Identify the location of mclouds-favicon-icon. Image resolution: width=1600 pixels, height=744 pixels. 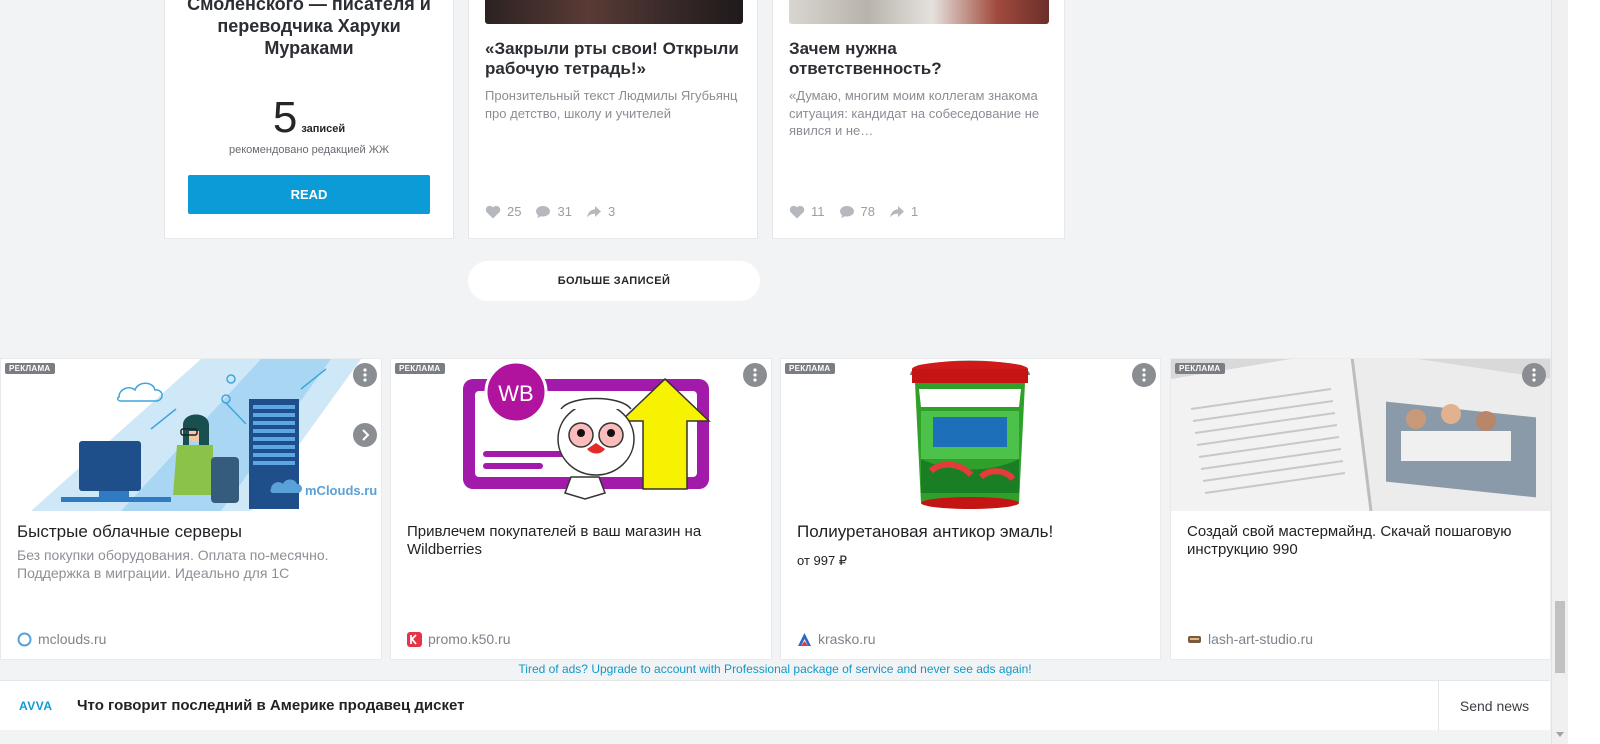
(24, 639).